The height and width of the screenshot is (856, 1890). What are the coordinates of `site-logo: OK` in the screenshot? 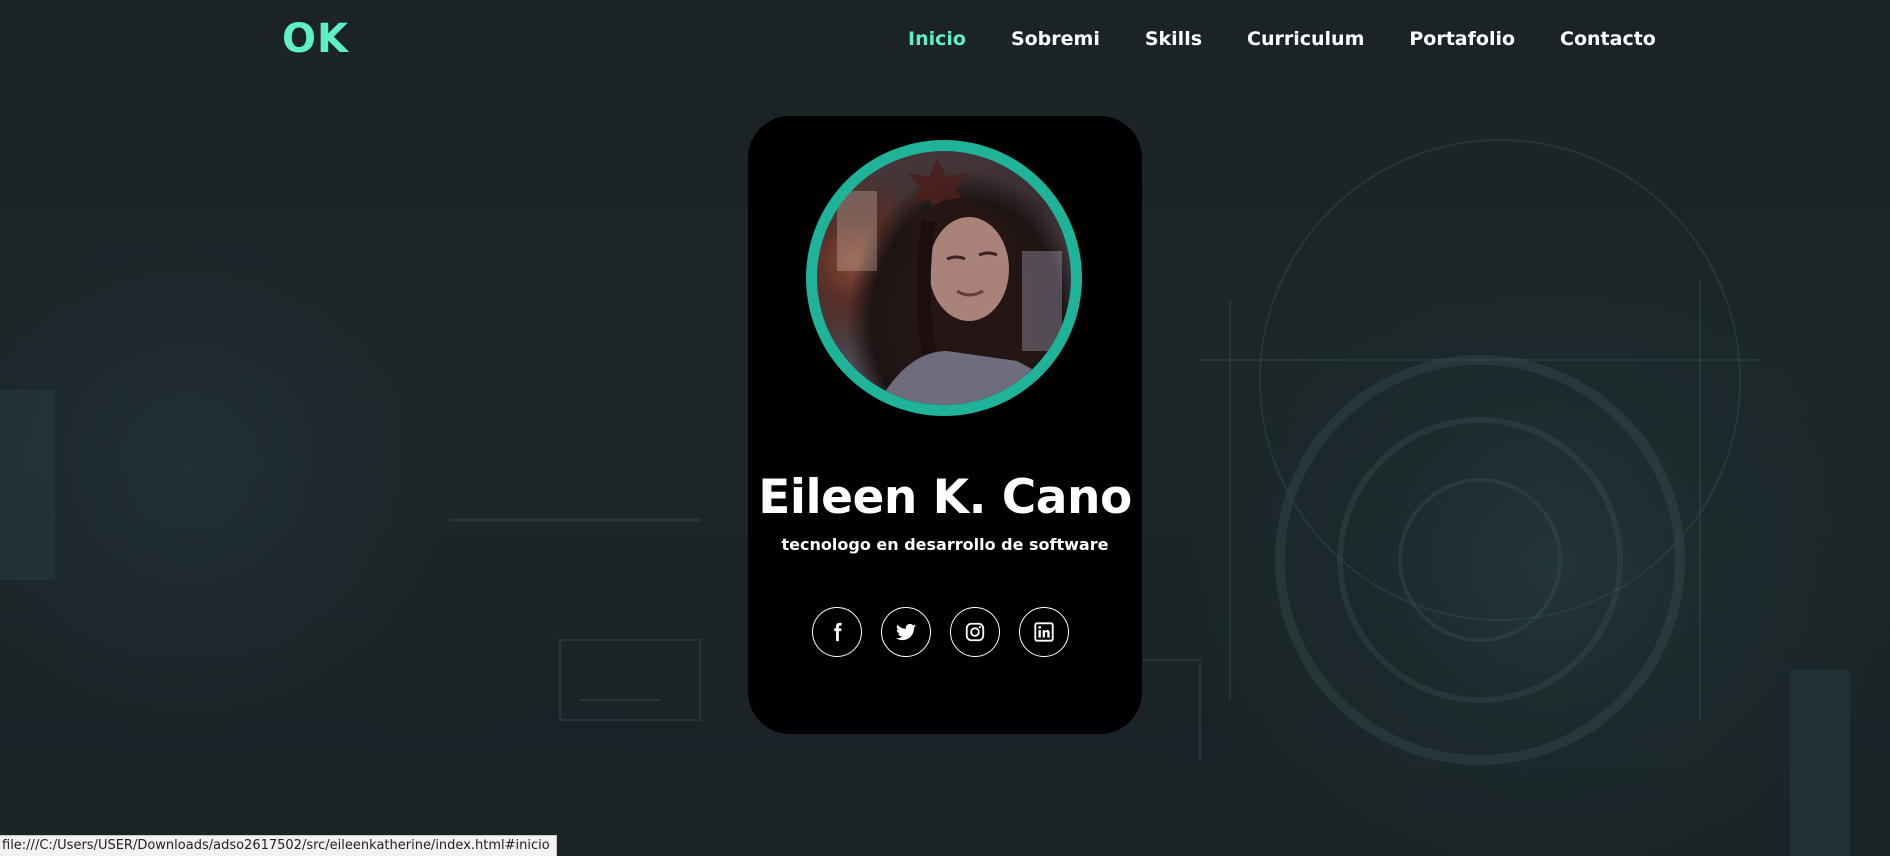 It's located at (315, 39).